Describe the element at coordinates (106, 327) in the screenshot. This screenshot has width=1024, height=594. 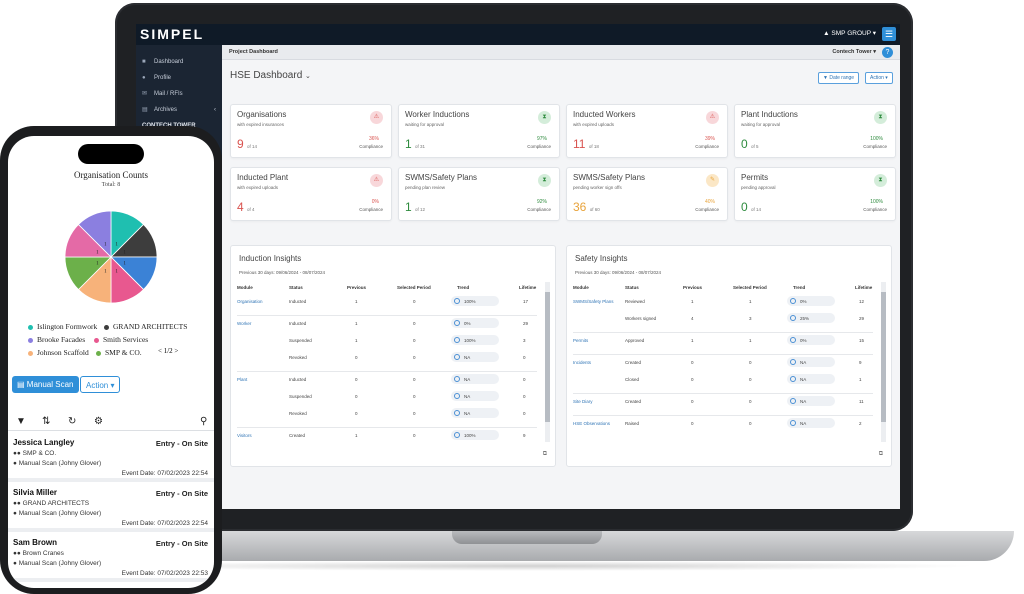
I see `legend-swatch` at that location.